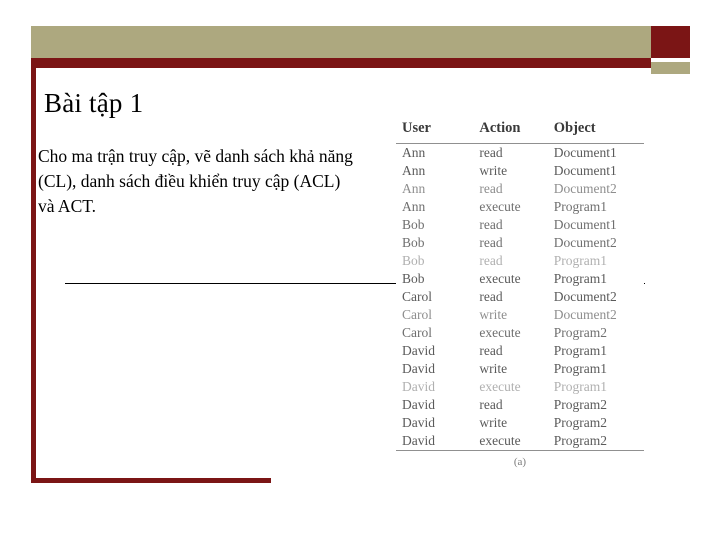  I want to click on table-row: Ann read Document1, so click(520, 153).